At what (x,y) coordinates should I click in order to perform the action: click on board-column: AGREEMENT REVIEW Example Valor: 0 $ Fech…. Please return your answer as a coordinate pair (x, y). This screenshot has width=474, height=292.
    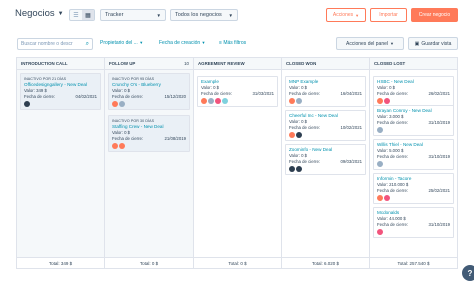
    Looking at the image, I should click on (238, 163).